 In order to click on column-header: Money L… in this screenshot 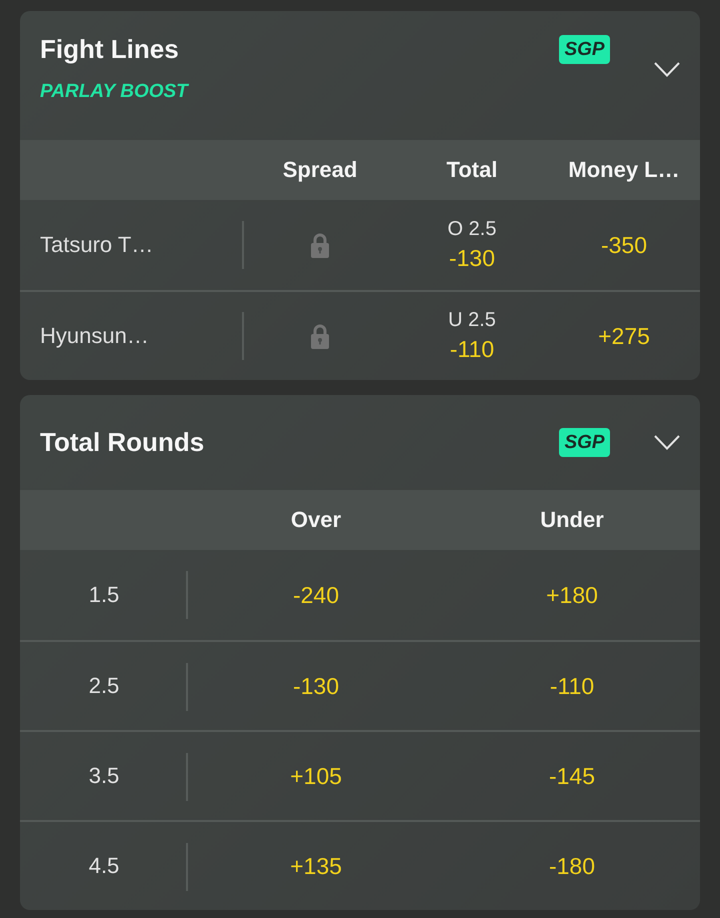, I will do `click(624, 170)`.